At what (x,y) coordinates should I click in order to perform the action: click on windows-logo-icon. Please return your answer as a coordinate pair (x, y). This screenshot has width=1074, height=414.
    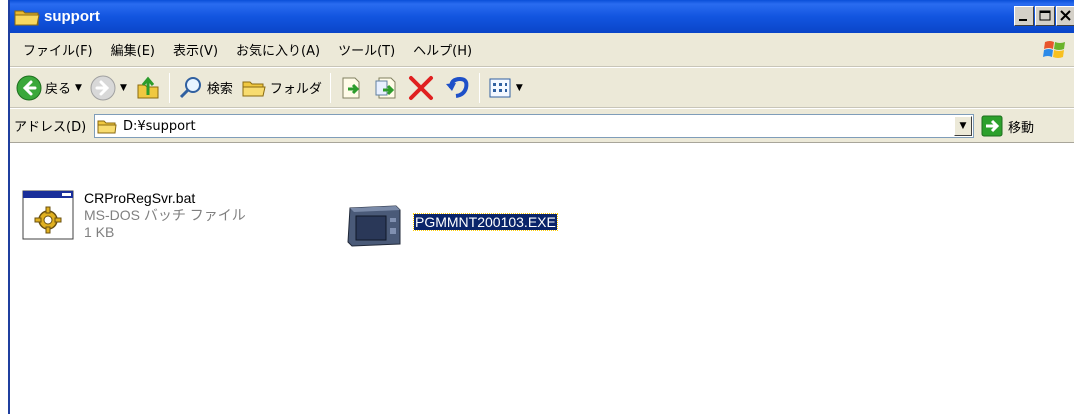
    Looking at the image, I should click on (1055, 50).